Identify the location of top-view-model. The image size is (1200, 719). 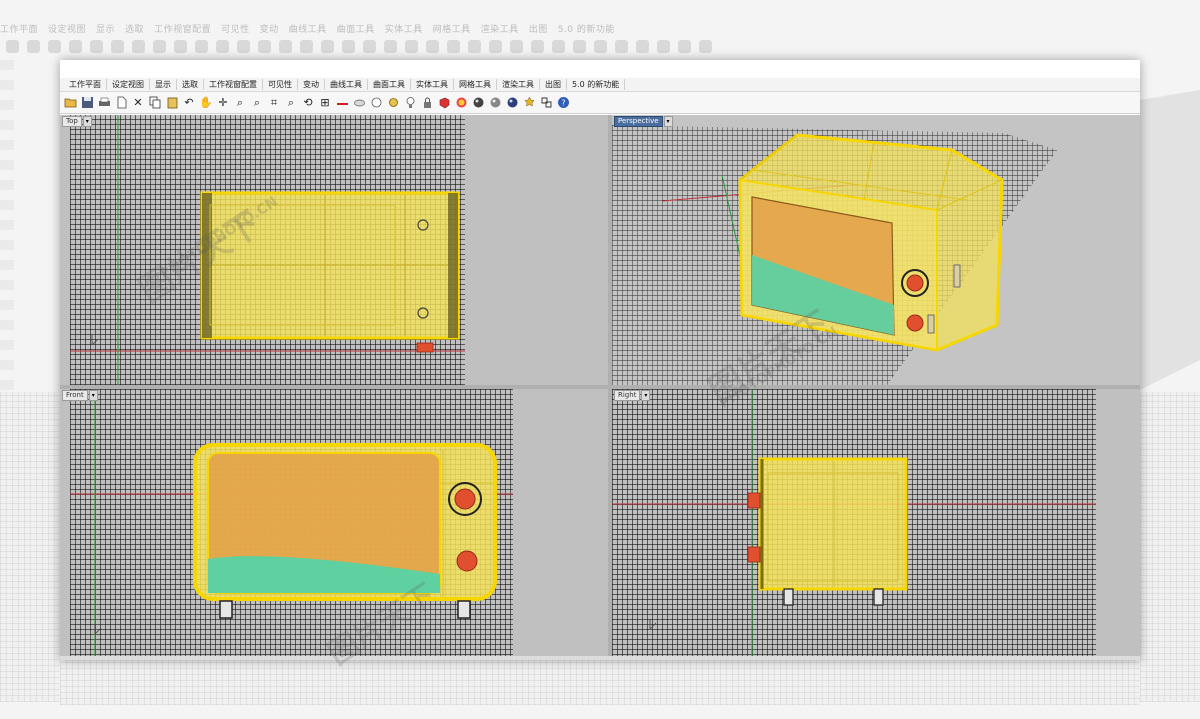
(267, 250).